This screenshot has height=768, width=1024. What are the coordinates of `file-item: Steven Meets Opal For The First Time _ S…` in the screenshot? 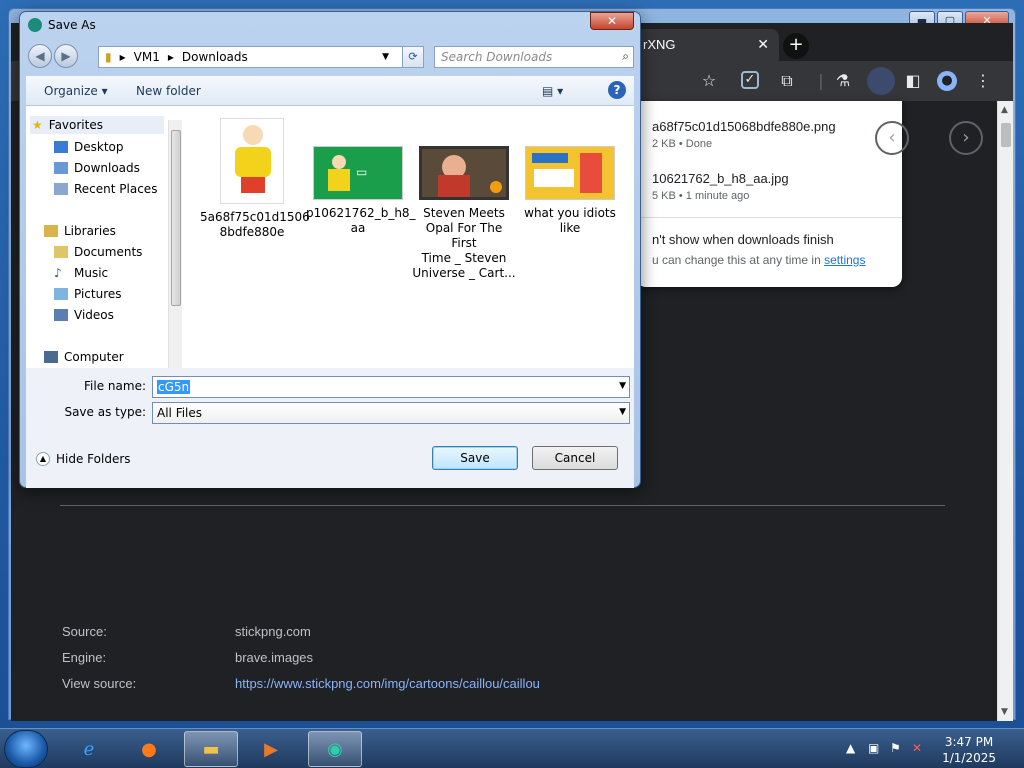 It's located at (464, 213).